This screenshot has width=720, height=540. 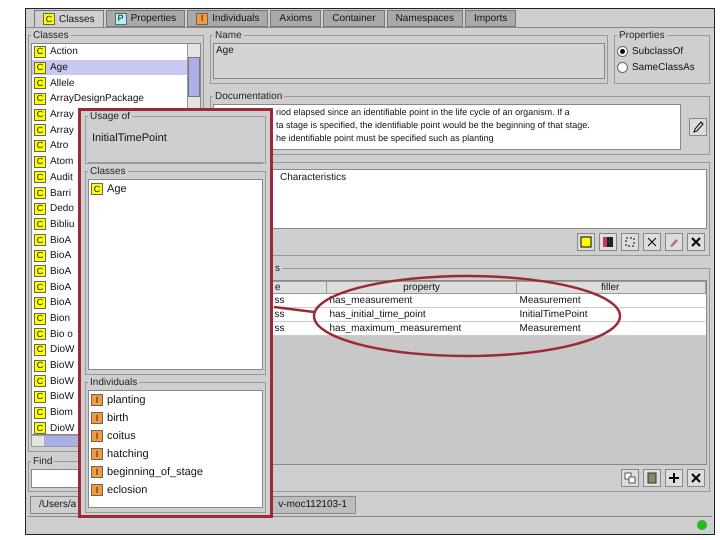 What do you see at coordinates (491, 18) in the screenshot?
I see `tab-label: Imports` at bounding box center [491, 18].